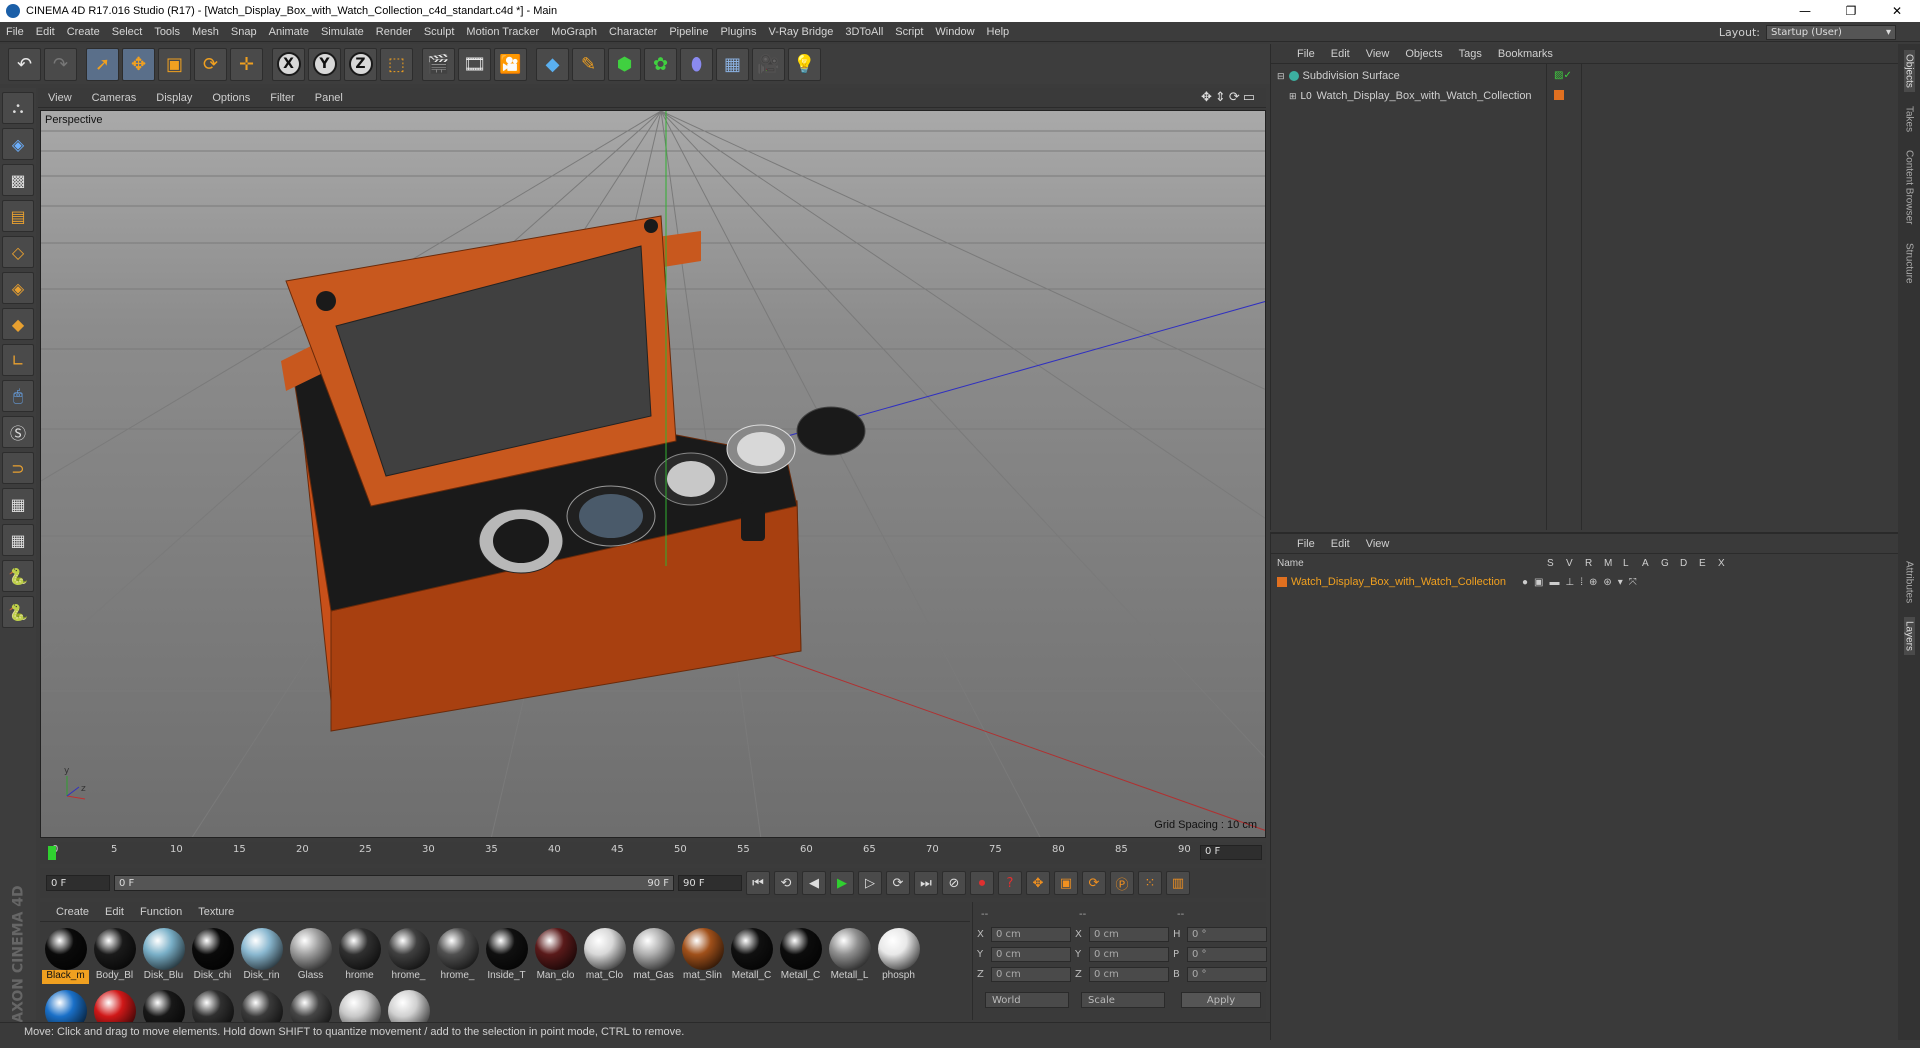 The width and height of the screenshot is (1920, 1048). What do you see at coordinates (18, 180) in the screenshot?
I see `texture-mode-button: ▩` at bounding box center [18, 180].